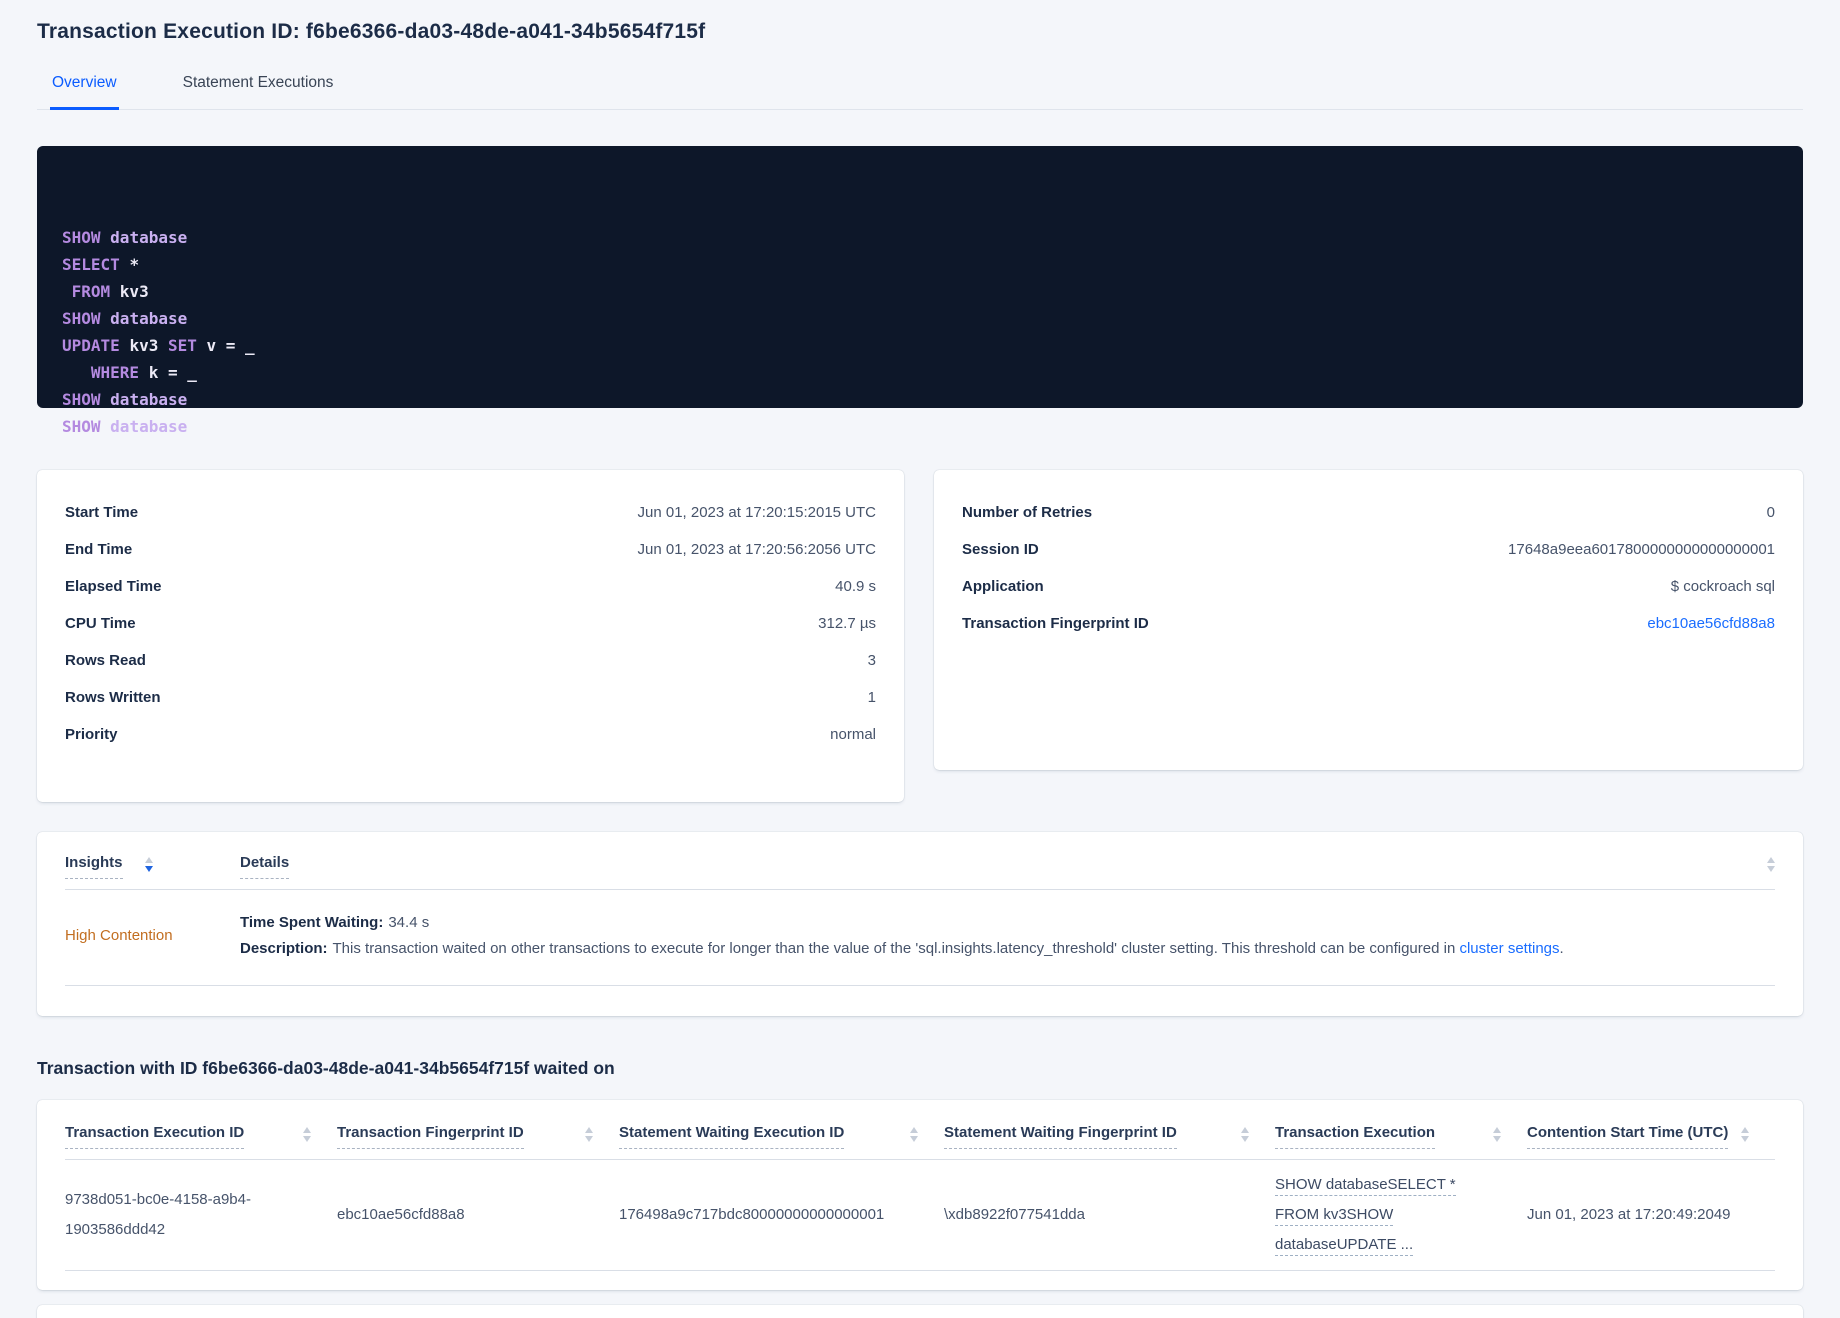 The image size is (1840, 1318). Describe the element at coordinates (91, 734) in the screenshot. I see `summary-label: Priority` at that location.